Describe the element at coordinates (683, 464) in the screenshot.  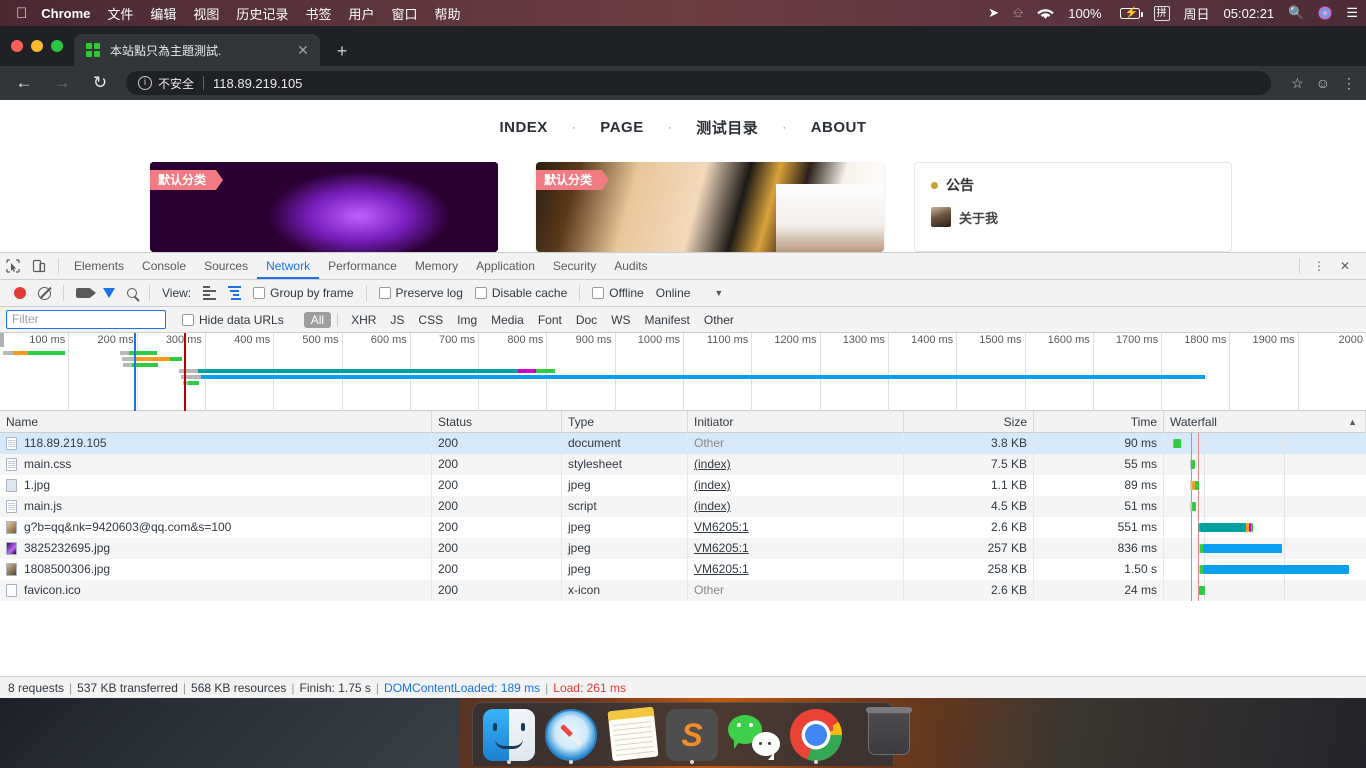
I see `table-row: main.css 200 stylesheet (index) 7.5 KB 55 ms` at that location.